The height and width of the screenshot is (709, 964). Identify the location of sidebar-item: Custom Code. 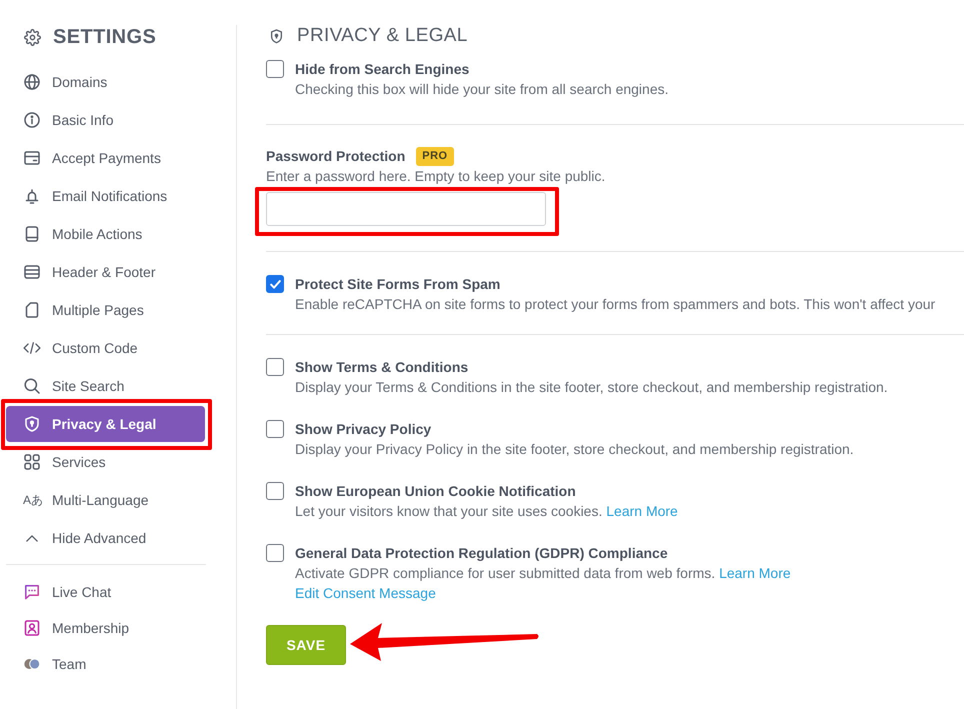
(105, 348).